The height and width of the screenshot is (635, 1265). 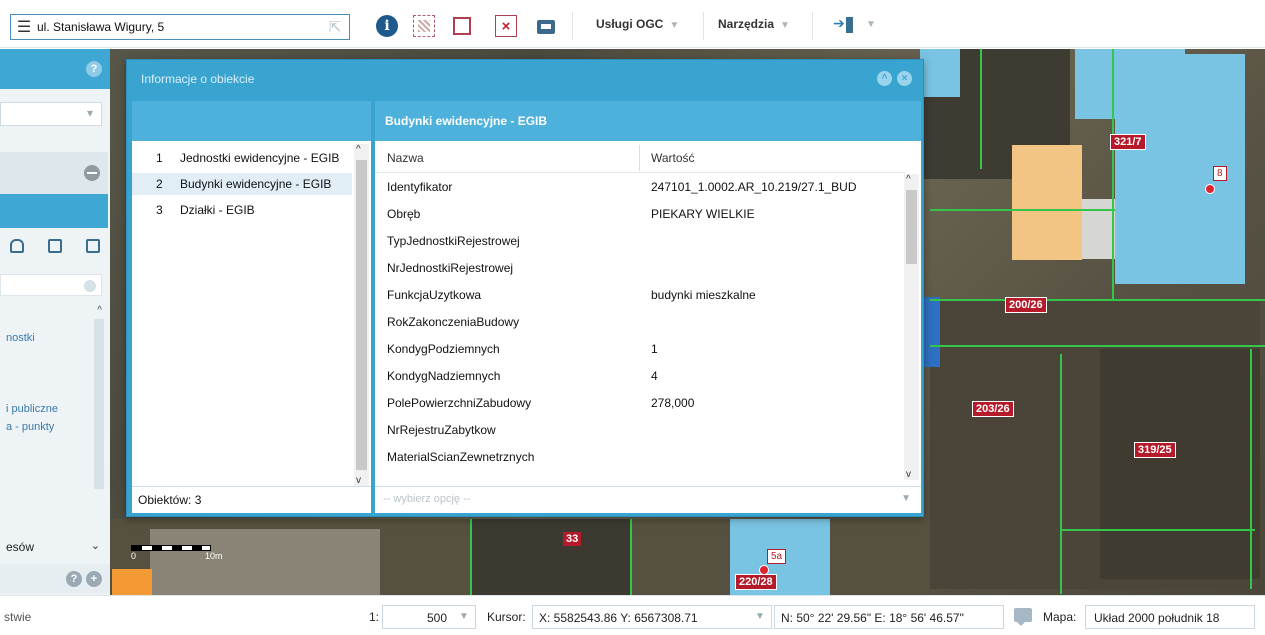 What do you see at coordinates (335, 27) in the screenshot?
I see `share-icon: ⇱` at bounding box center [335, 27].